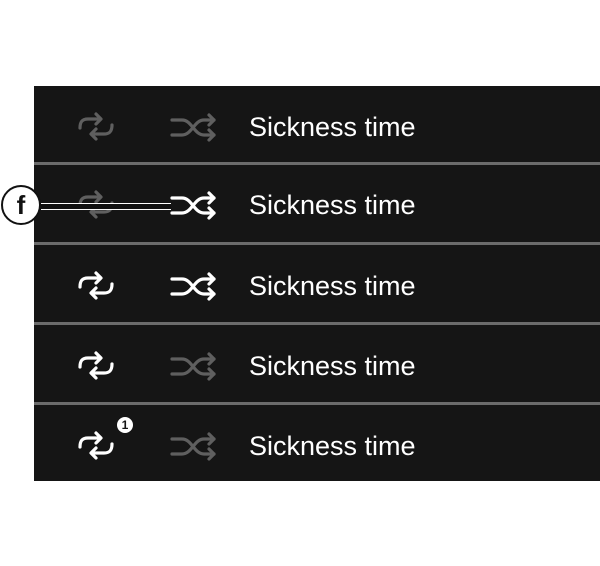 The image size is (600, 566). What do you see at coordinates (96, 446) in the screenshot?
I see `repeat-one-icon` at bounding box center [96, 446].